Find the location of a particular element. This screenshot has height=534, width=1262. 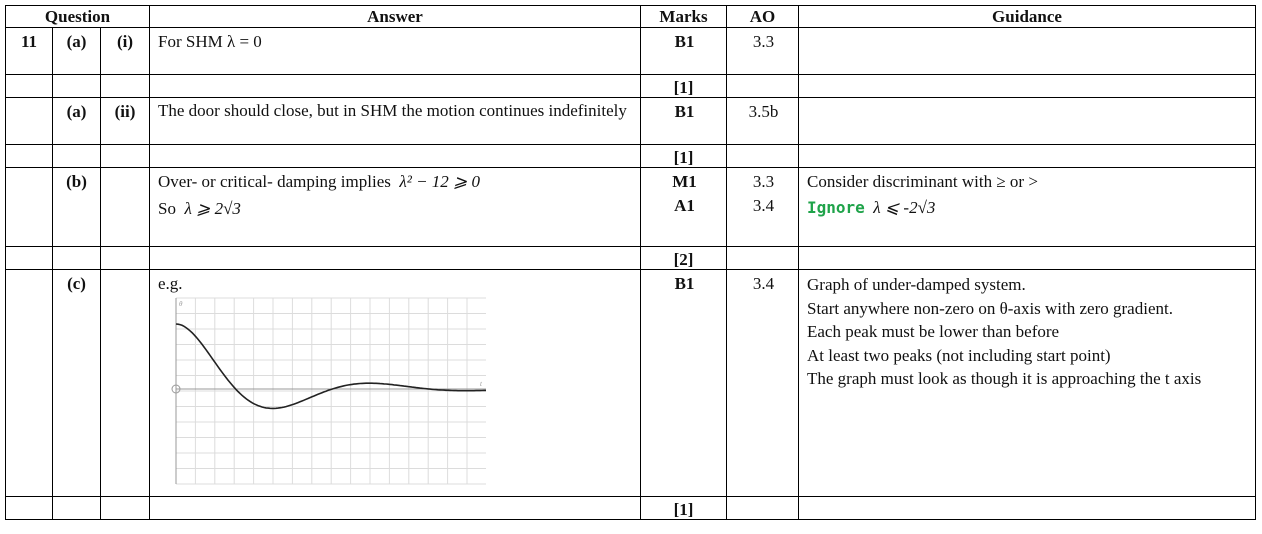

answer-a-i: For SHM λ = 0 is located at coordinates (210, 41).